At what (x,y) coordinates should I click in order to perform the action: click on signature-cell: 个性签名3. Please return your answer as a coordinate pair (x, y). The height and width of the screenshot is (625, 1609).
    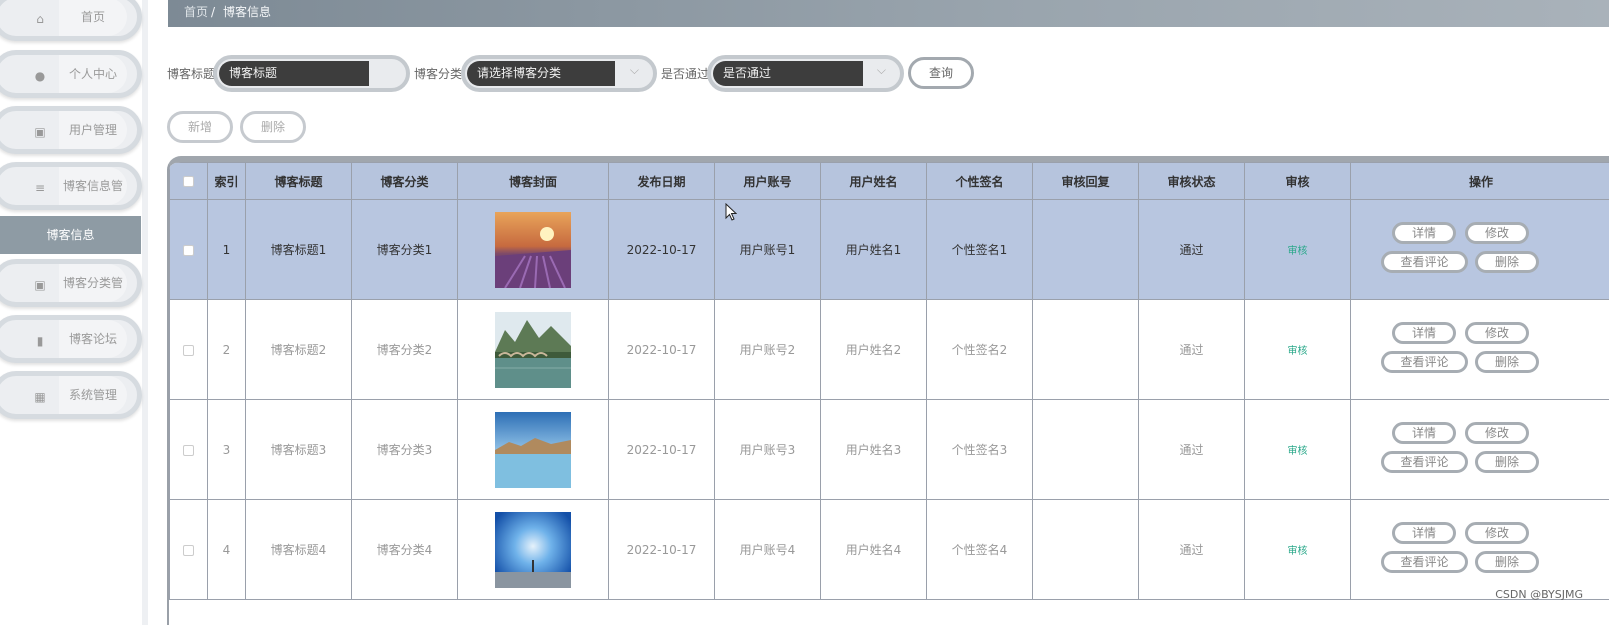
    Looking at the image, I should click on (979, 449).